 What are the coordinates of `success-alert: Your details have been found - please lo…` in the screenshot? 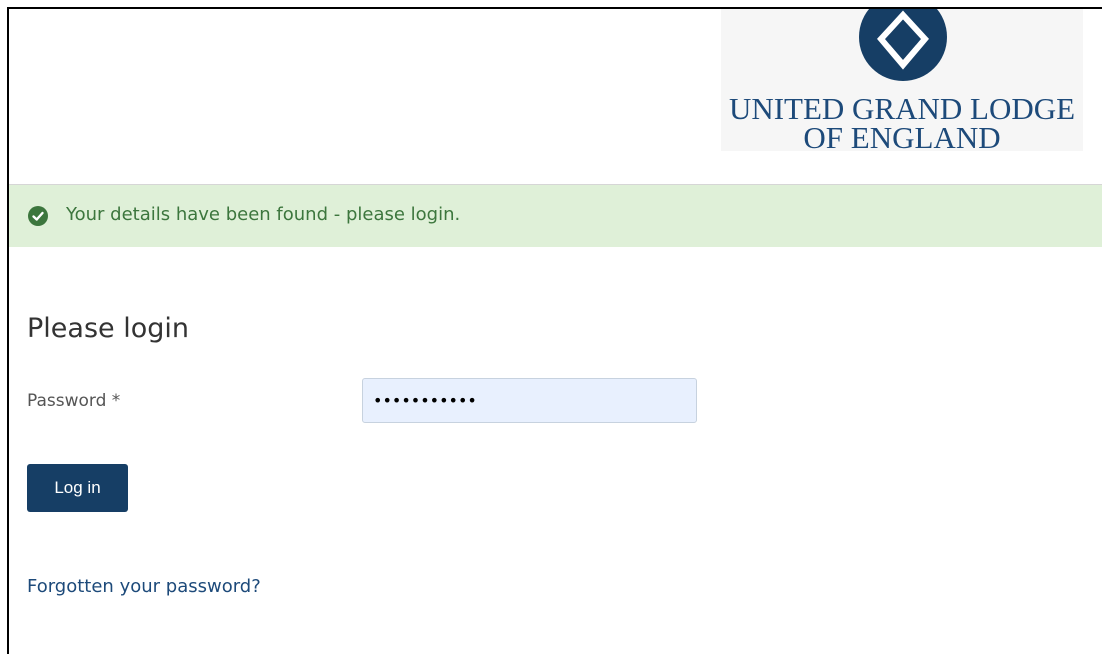 It's located at (555, 216).